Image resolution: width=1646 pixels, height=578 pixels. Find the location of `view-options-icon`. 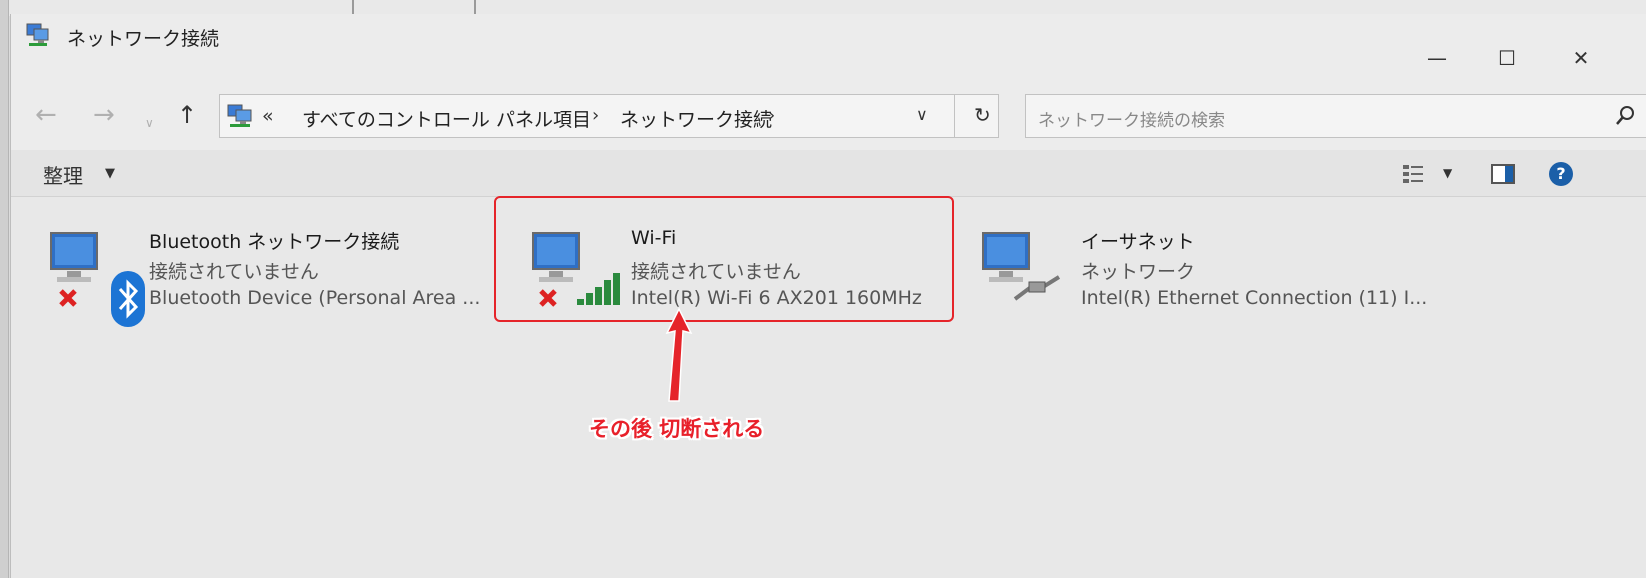

view-options-icon is located at coordinates (1413, 174).